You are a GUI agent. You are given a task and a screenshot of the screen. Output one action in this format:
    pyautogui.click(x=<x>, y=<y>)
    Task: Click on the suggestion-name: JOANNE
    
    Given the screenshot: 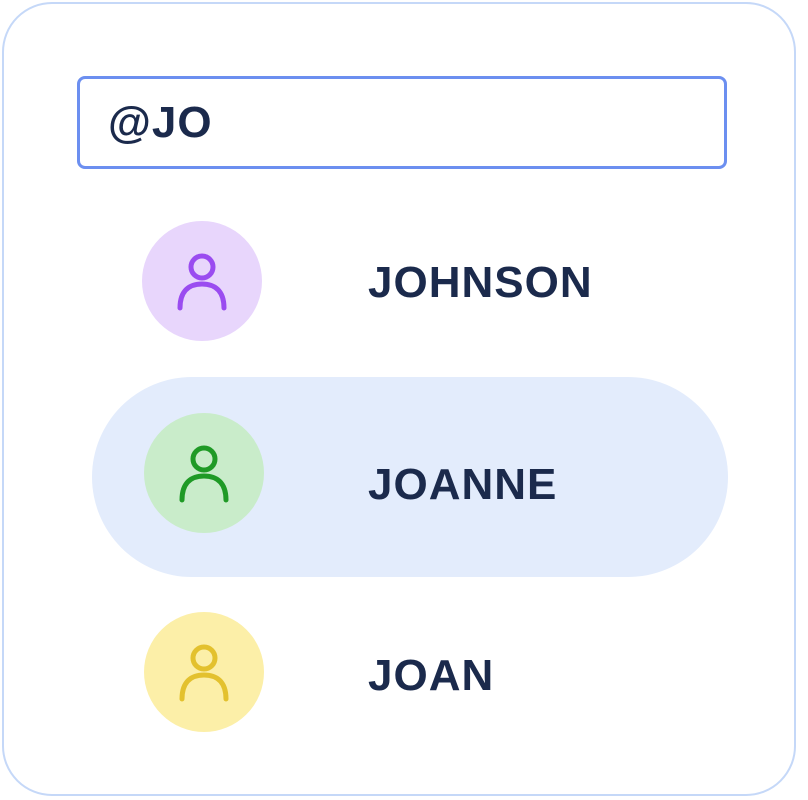 What is the action you would take?
    pyautogui.click(x=463, y=484)
    